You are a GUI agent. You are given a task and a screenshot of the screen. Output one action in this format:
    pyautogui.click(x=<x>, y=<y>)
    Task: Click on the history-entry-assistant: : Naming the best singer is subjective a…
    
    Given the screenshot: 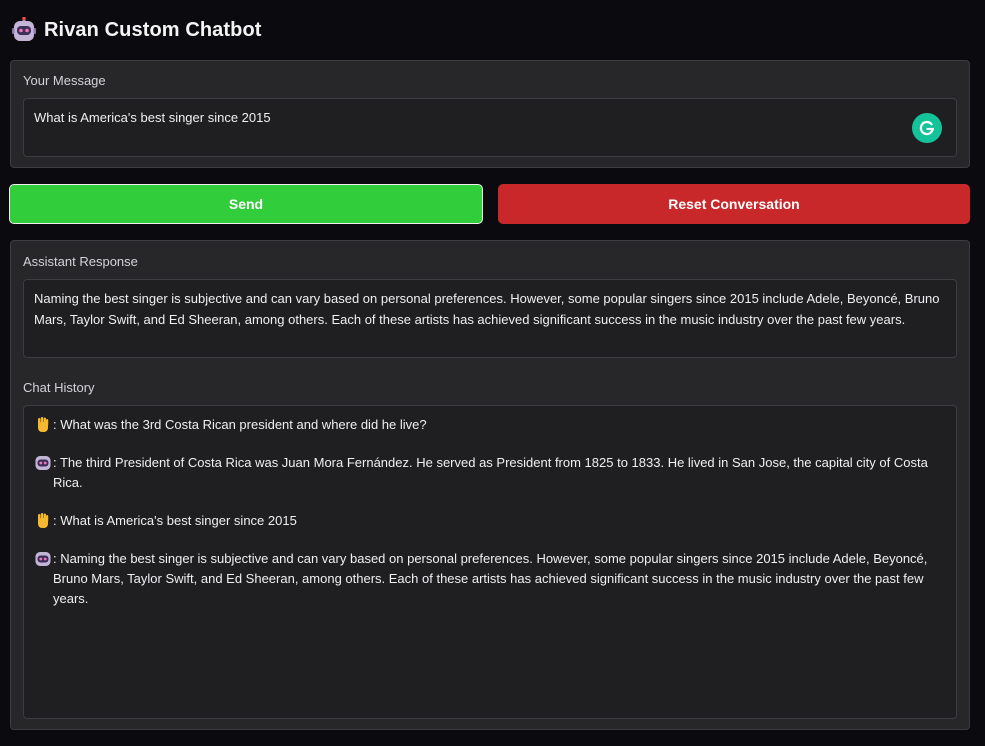 What is the action you would take?
    pyautogui.click(x=490, y=579)
    